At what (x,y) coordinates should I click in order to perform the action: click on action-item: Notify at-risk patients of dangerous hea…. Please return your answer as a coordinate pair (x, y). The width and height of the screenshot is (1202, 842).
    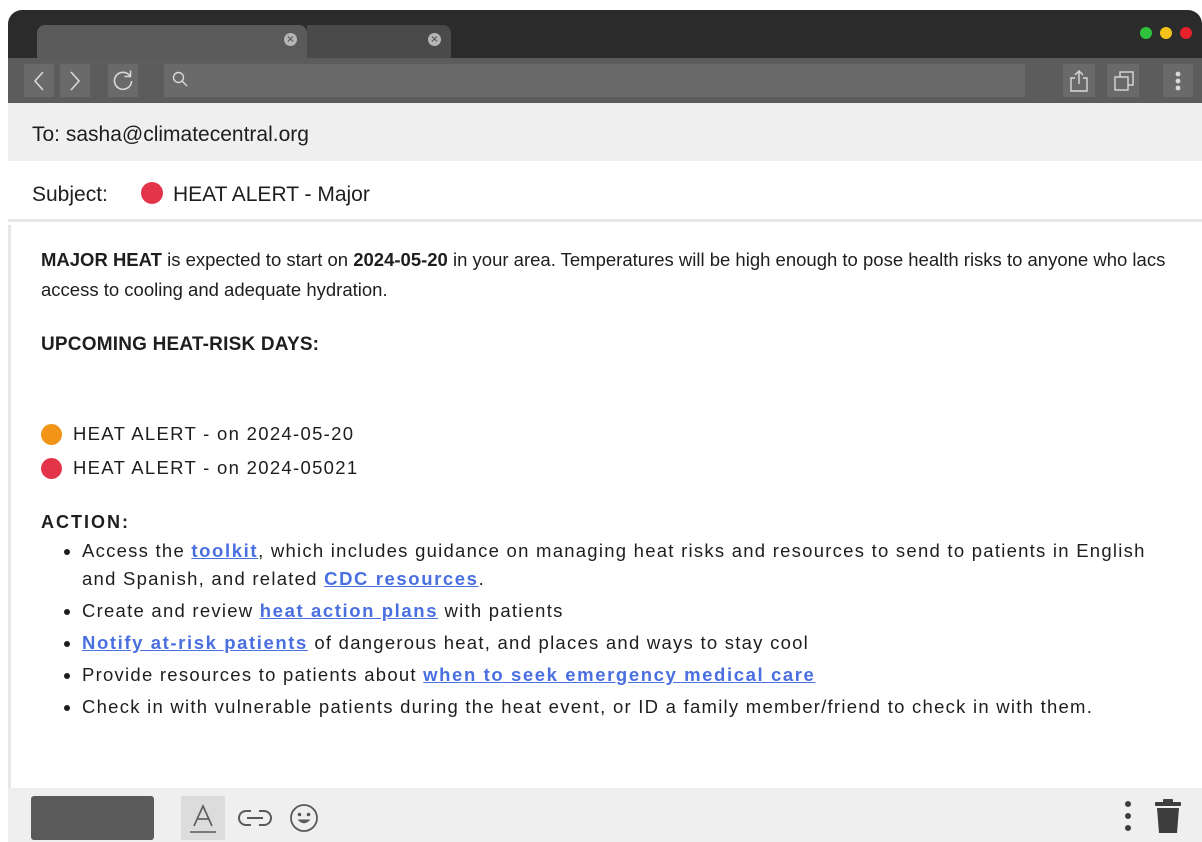
    Looking at the image, I should click on (617, 643).